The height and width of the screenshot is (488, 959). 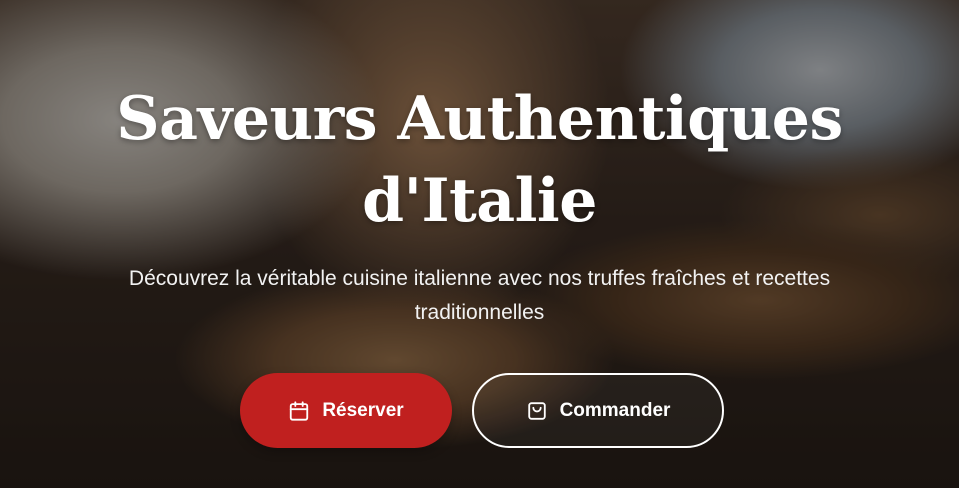 What do you see at coordinates (615, 410) in the screenshot?
I see `order-button-label: Commander` at bounding box center [615, 410].